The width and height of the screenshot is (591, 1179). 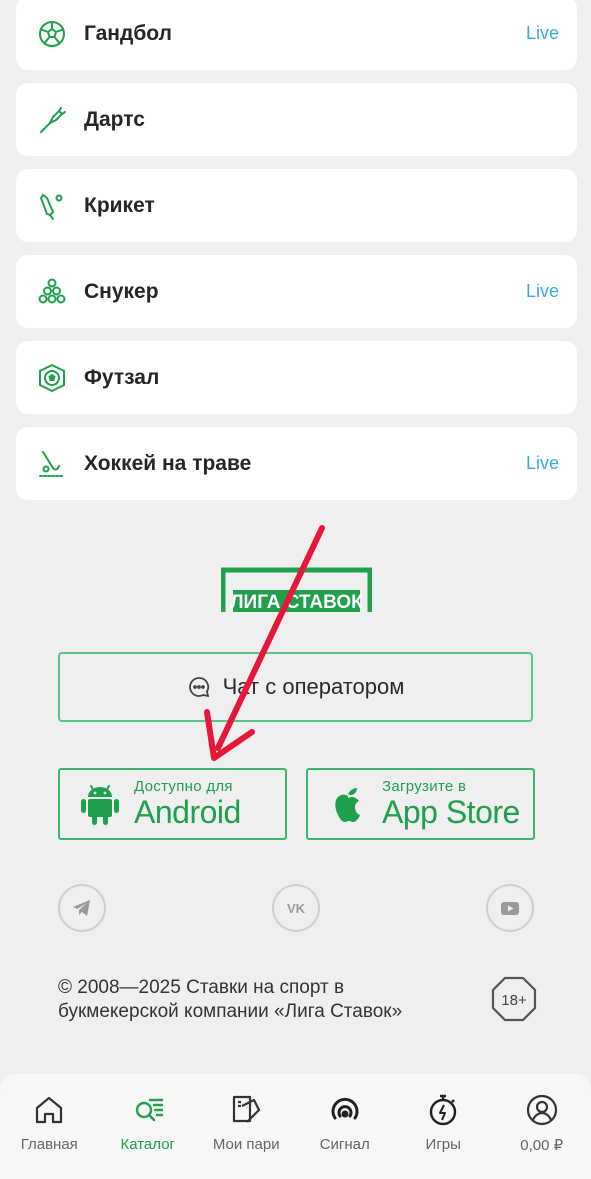 I want to click on android-big-text: Android, so click(x=187, y=812).